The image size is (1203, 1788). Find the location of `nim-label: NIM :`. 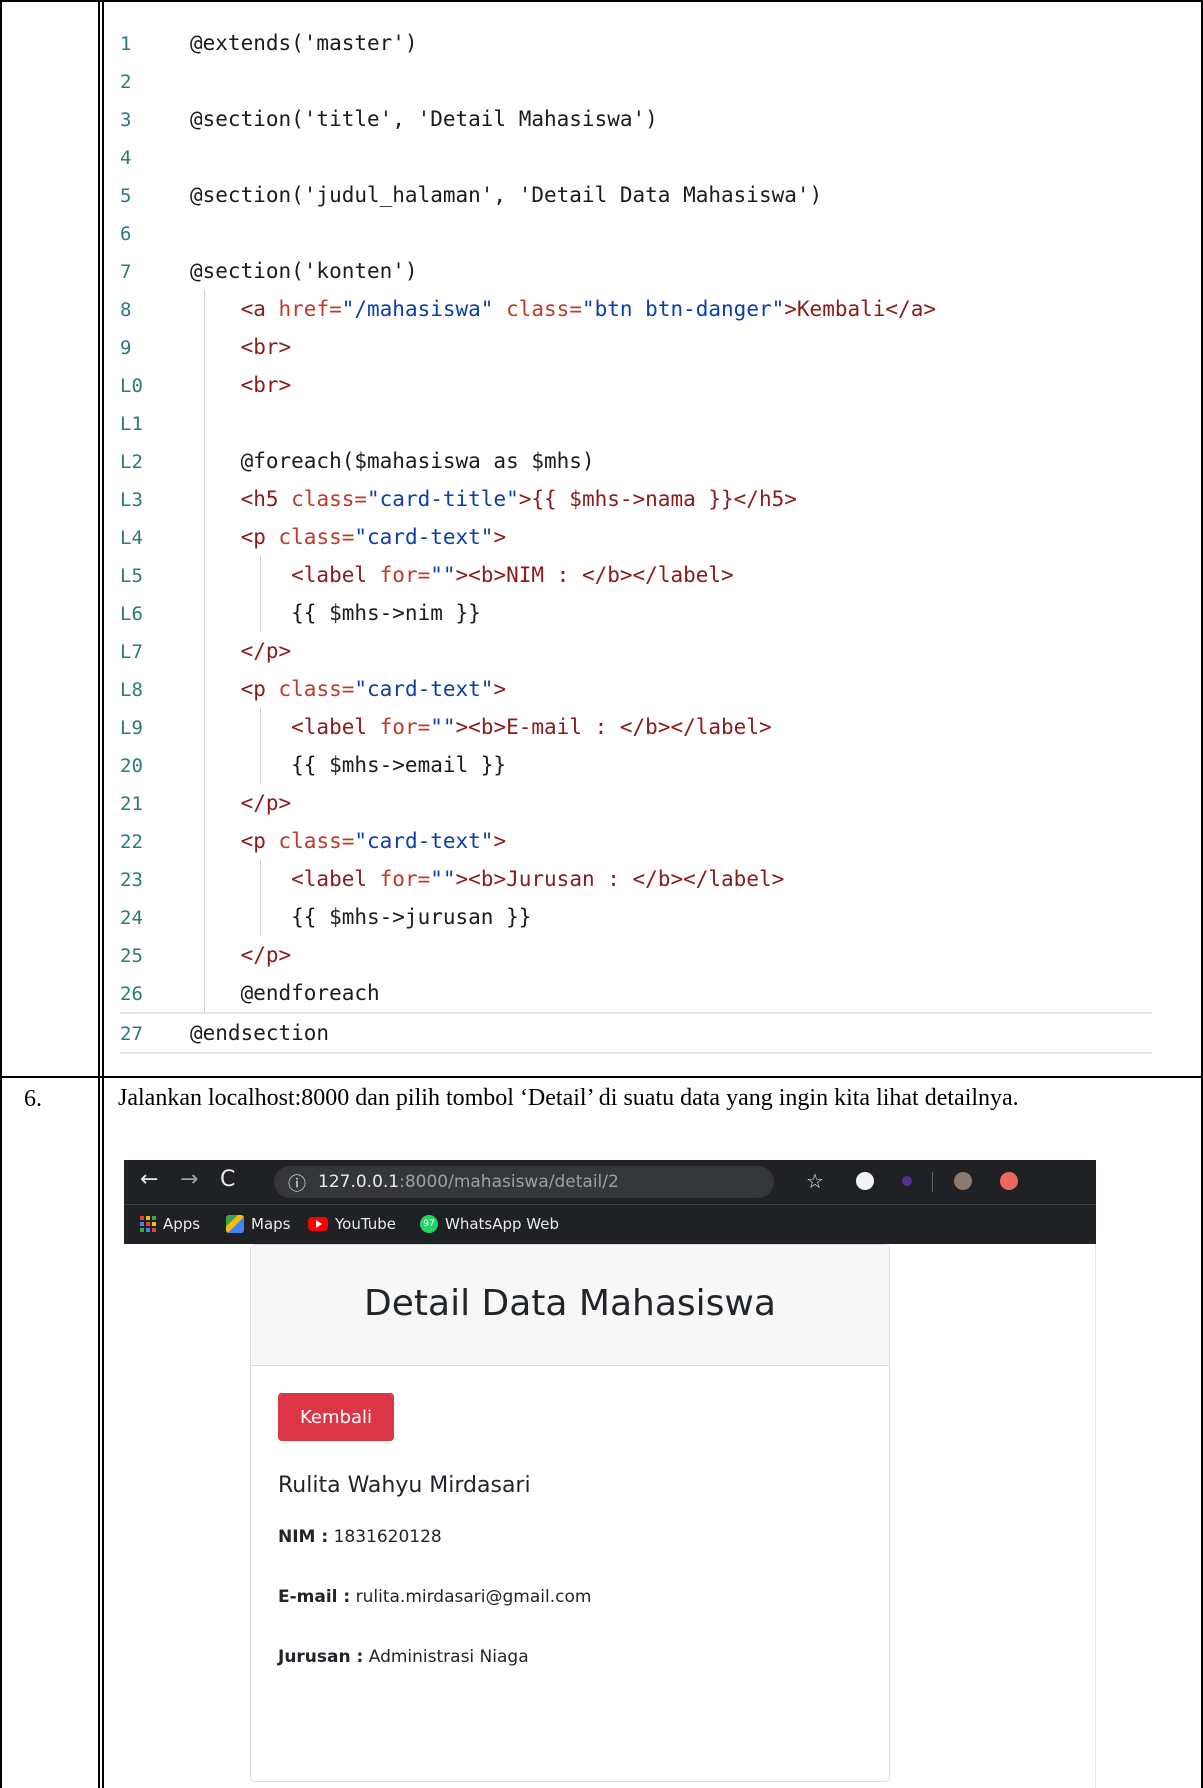

nim-label: NIM : is located at coordinates (303, 1537).